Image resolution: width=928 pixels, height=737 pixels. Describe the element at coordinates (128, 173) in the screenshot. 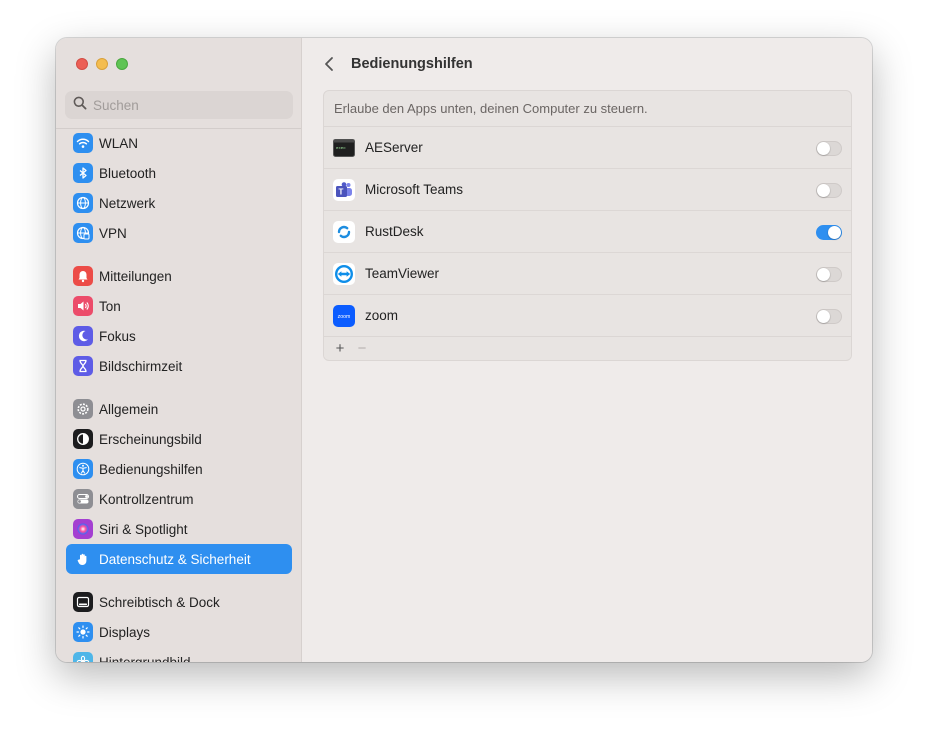

I see `sidebar-item-label: Bluetooth` at that location.